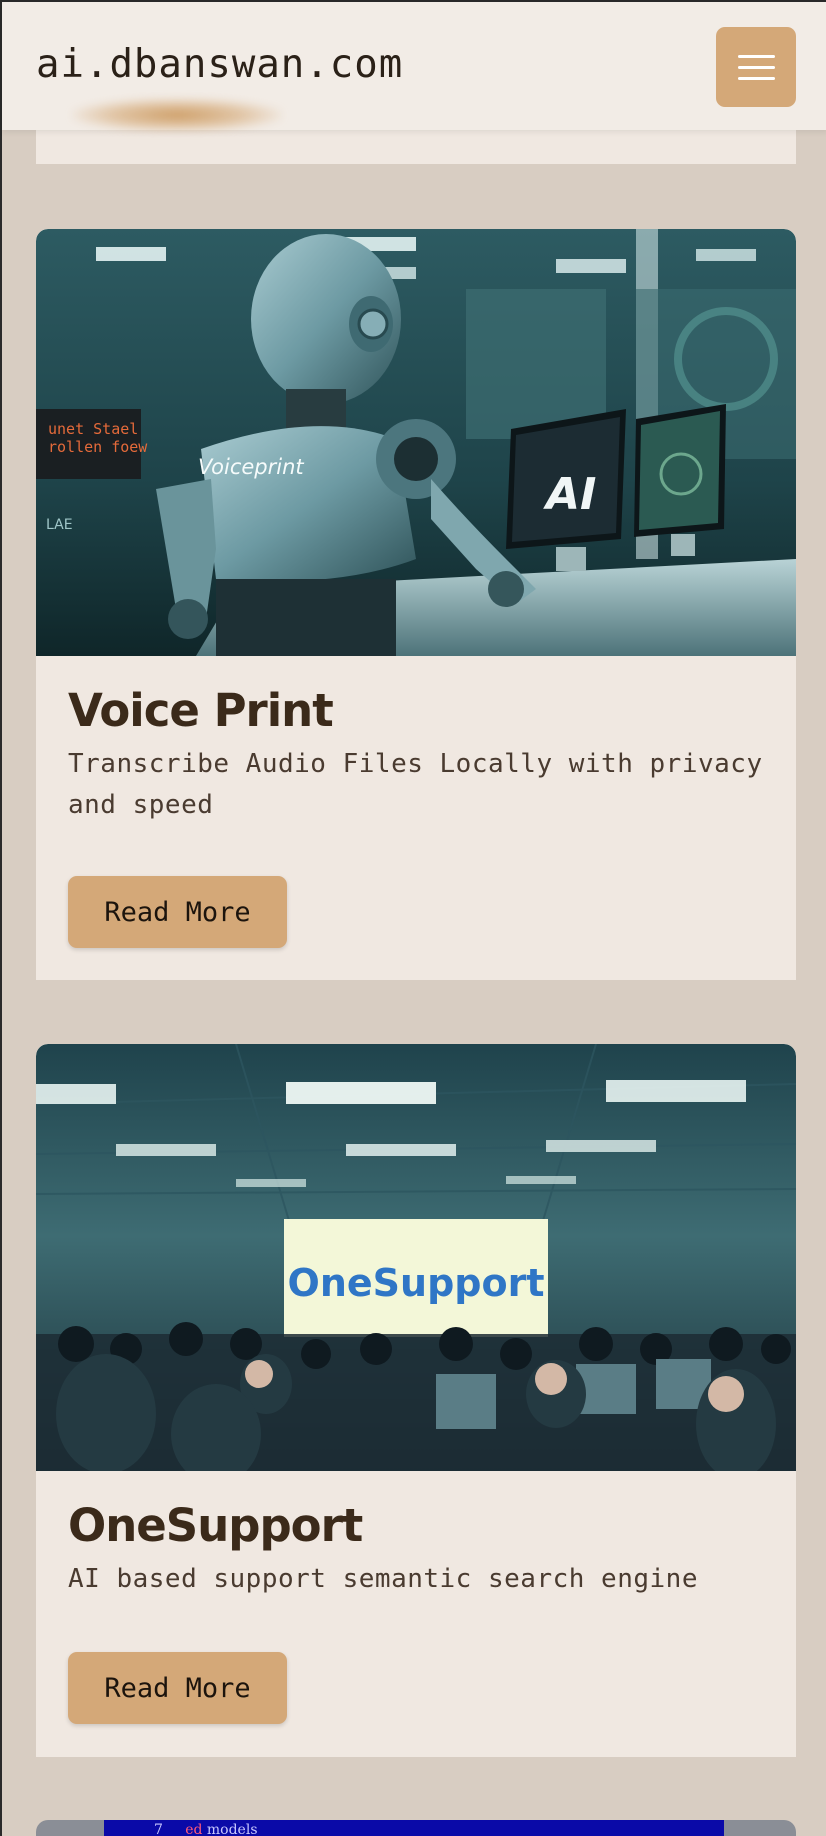 Image resolution: width=826 pixels, height=1836 pixels. I want to click on card-title: Voice Print, so click(201, 710).